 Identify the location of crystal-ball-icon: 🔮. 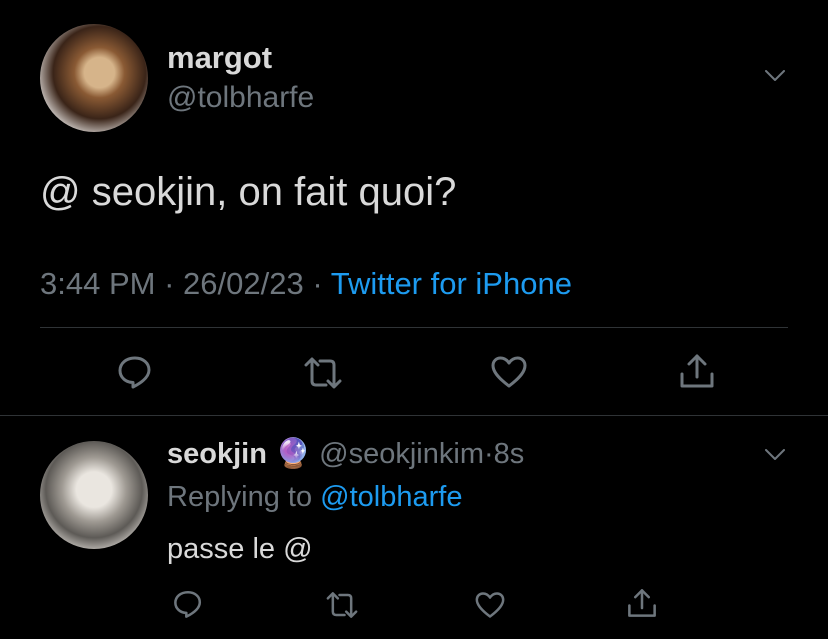
(293, 454).